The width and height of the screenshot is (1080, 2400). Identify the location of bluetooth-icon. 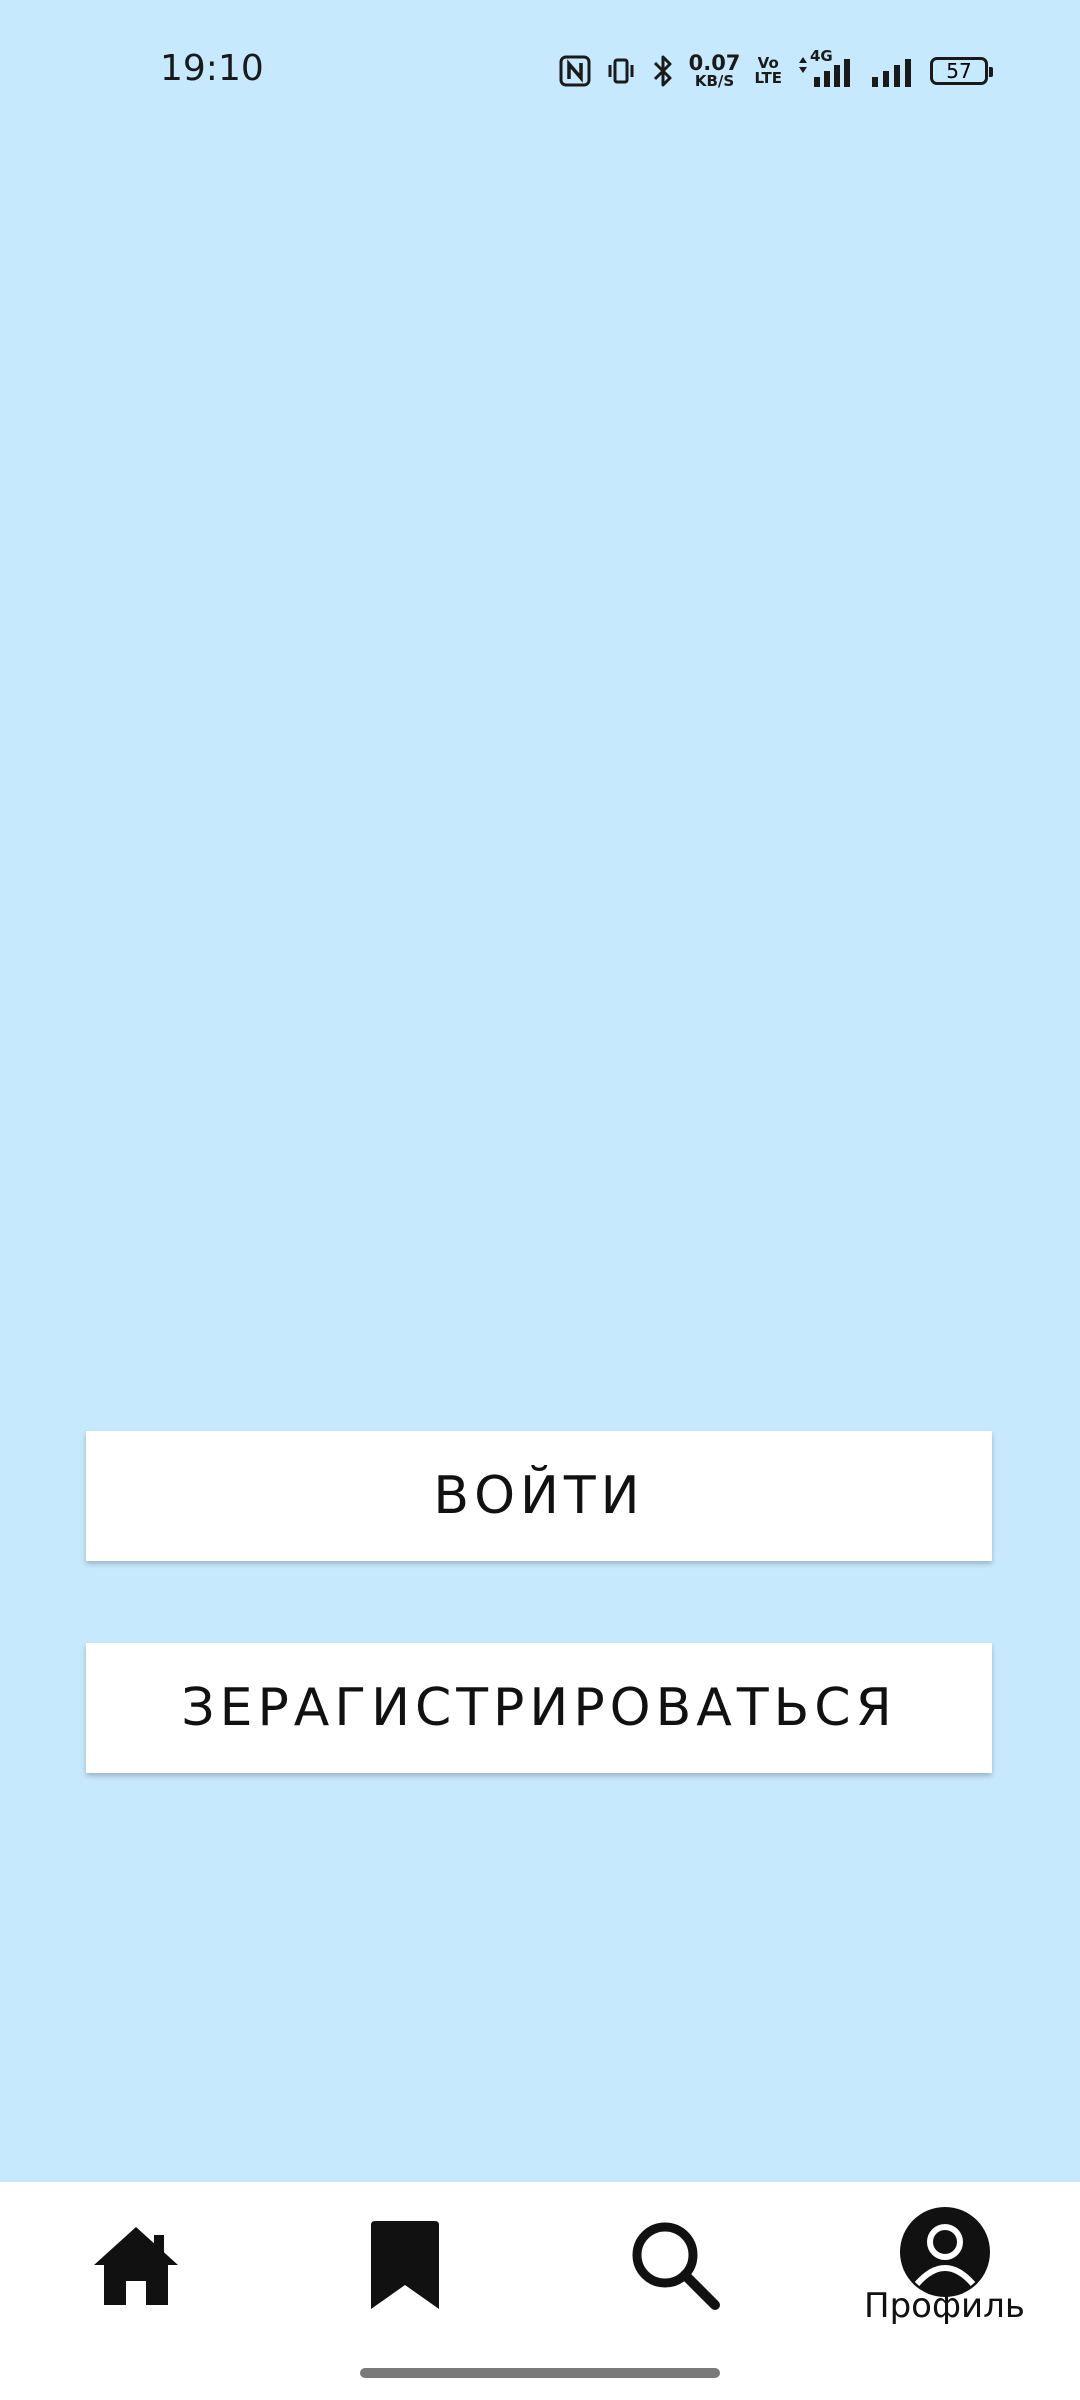
(663, 71).